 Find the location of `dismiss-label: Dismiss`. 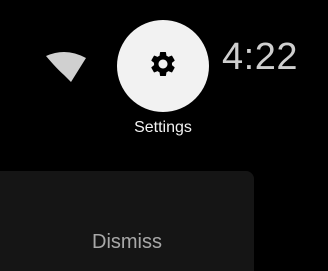

dismiss-label: Dismiss is located at coordinates (127, 242).